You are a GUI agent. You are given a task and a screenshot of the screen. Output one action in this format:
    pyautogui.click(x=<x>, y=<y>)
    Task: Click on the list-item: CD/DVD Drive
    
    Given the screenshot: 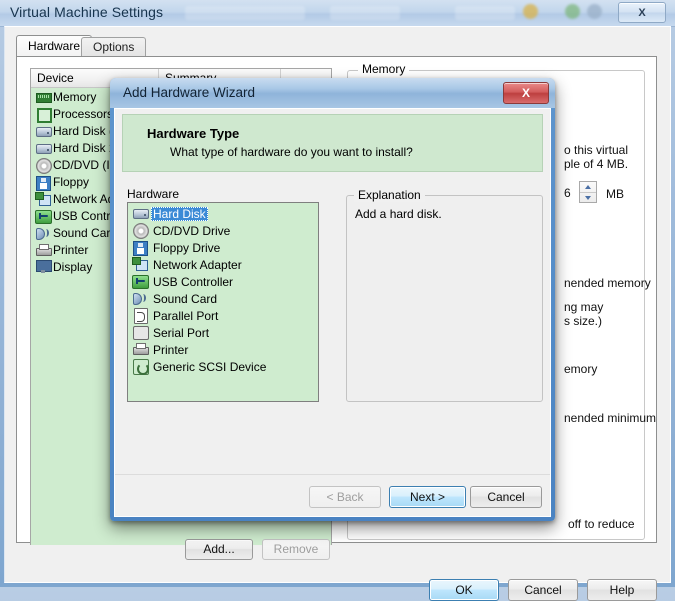 What is the action you would take?
    pyautogui.click(x=223, y=230)
    